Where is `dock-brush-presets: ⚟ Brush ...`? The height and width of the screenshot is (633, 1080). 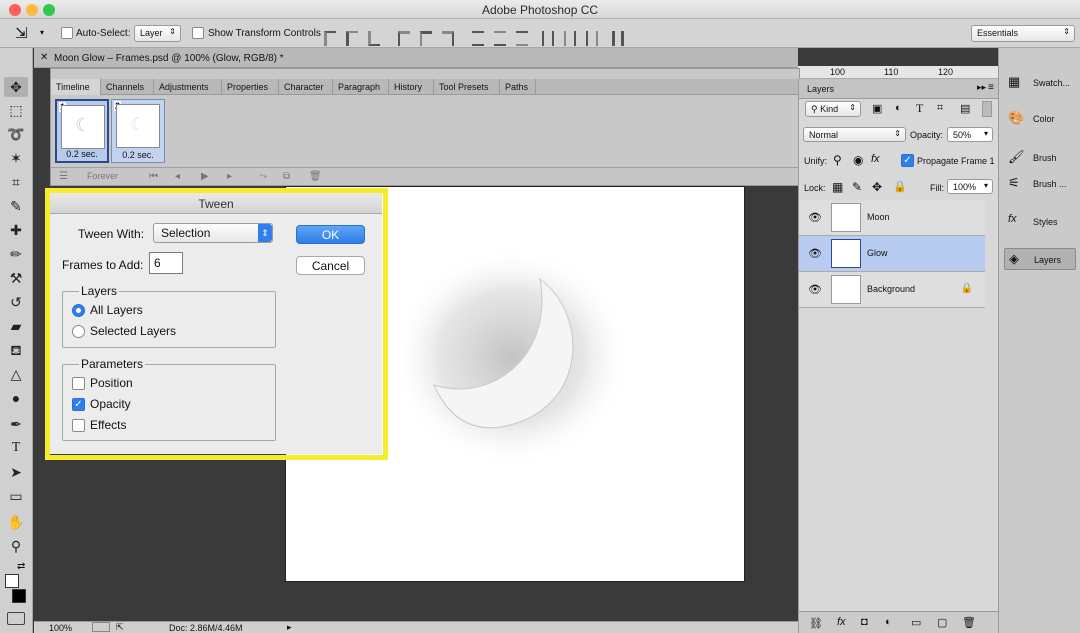
dock-brush-presets: ⚟ Brush ... is located at coordinates (1040, 184).